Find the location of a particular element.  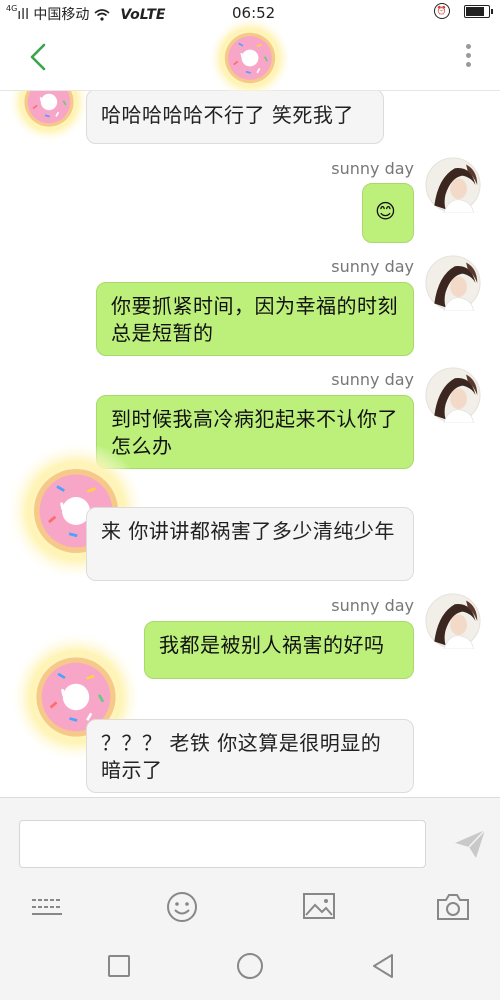

message-bubble-incoming: 哈哈哈哈哈不行了 笑死我了 is located at coordinates (235, 117).